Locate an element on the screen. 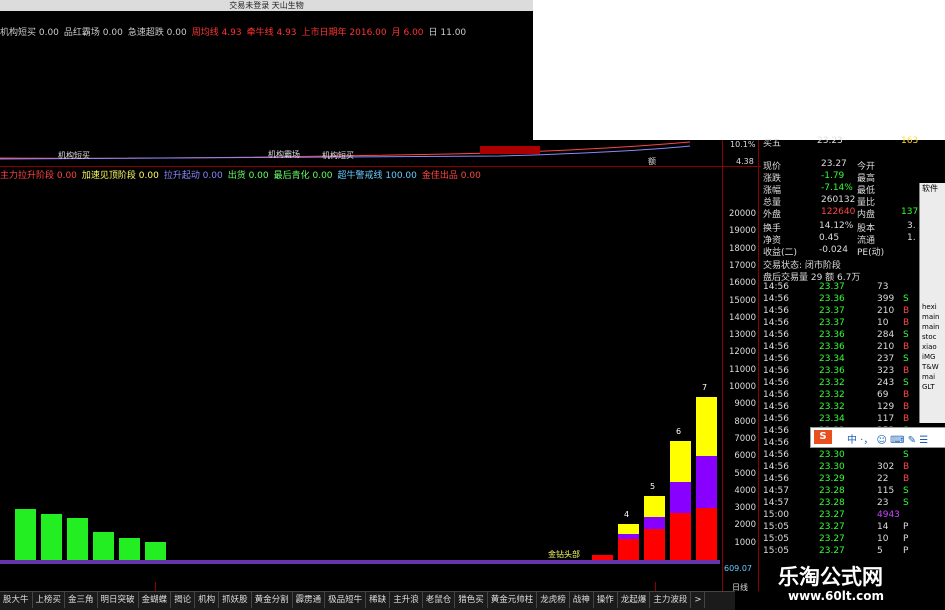 Image resolution: width=945 pixels, height=610 pixels. bottom-tab: 黄金分割 is located at coordinates (272, 600).